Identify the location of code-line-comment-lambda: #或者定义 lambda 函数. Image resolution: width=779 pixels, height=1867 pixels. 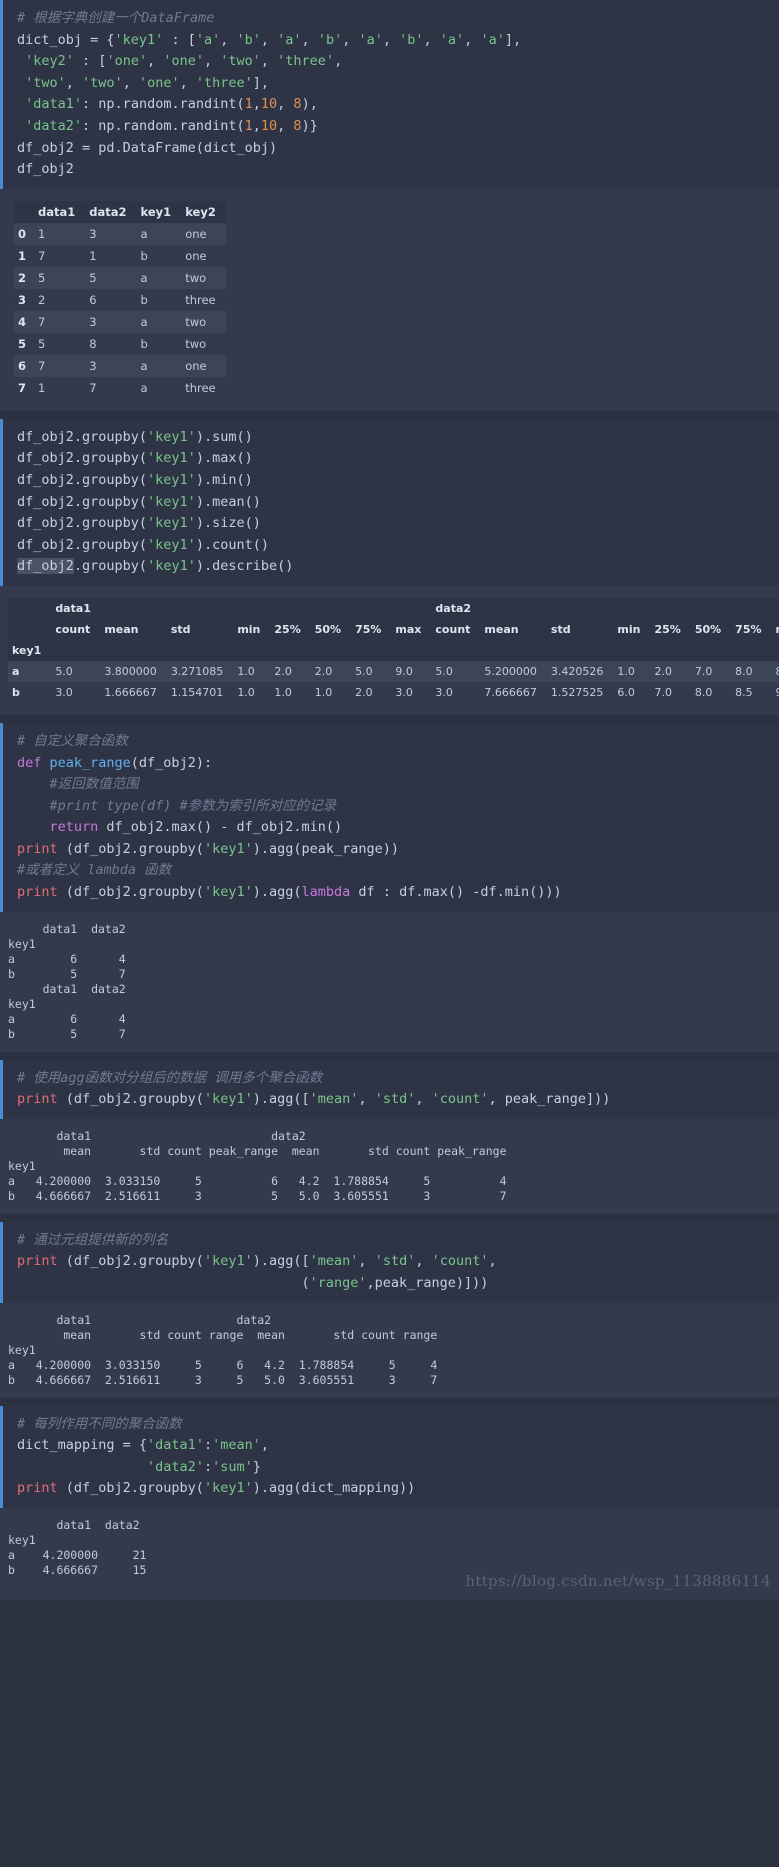
(391, 871).